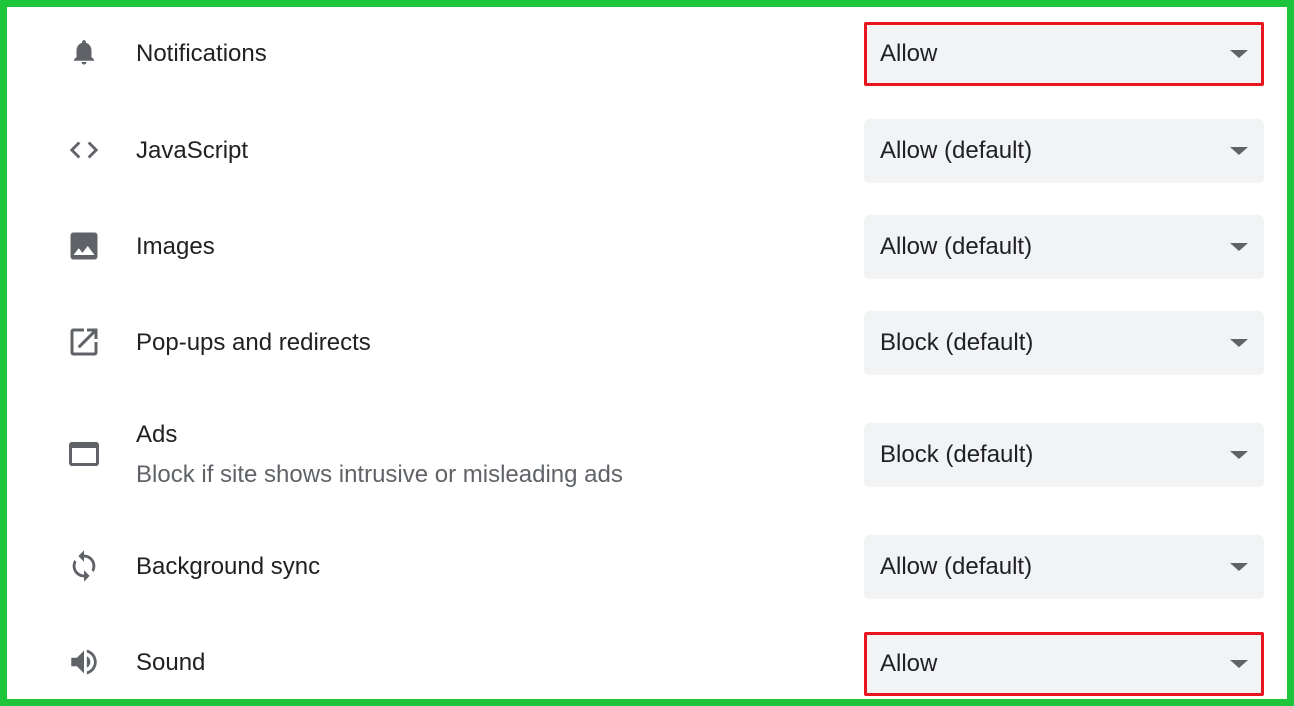 The width and height of the screenshot is (1294, 706). What do you see at coordinates (1064, 54) in the screenshot?
I see `notifications-permission-select: Allow` at bounding box center [1064, 54].